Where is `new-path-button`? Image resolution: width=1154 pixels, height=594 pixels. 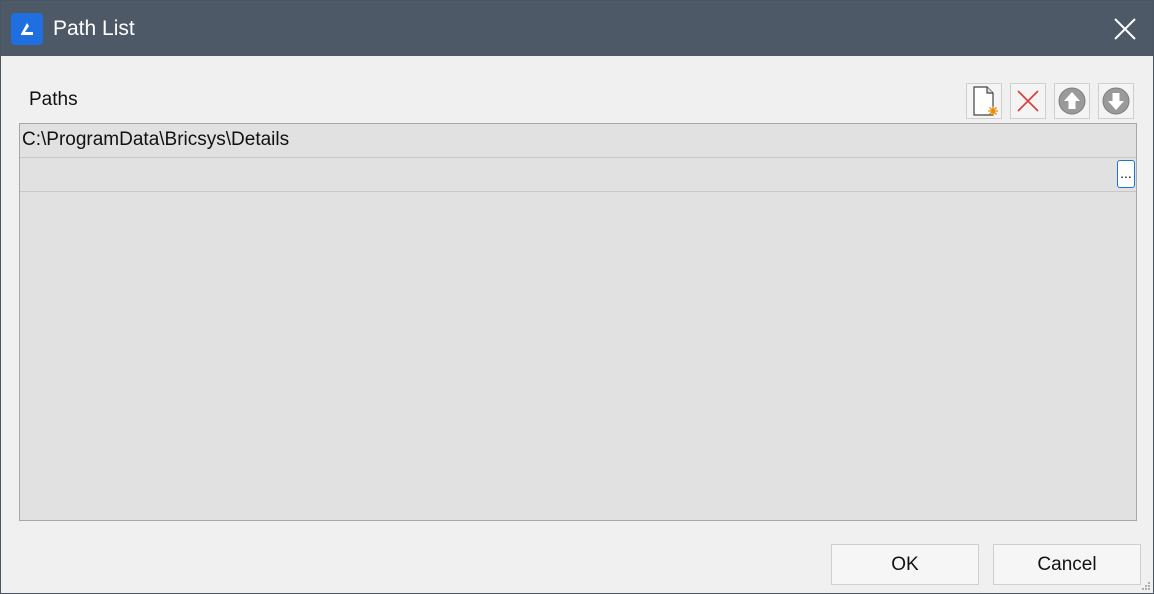 new-path-button is located at coordinates (984, 101).